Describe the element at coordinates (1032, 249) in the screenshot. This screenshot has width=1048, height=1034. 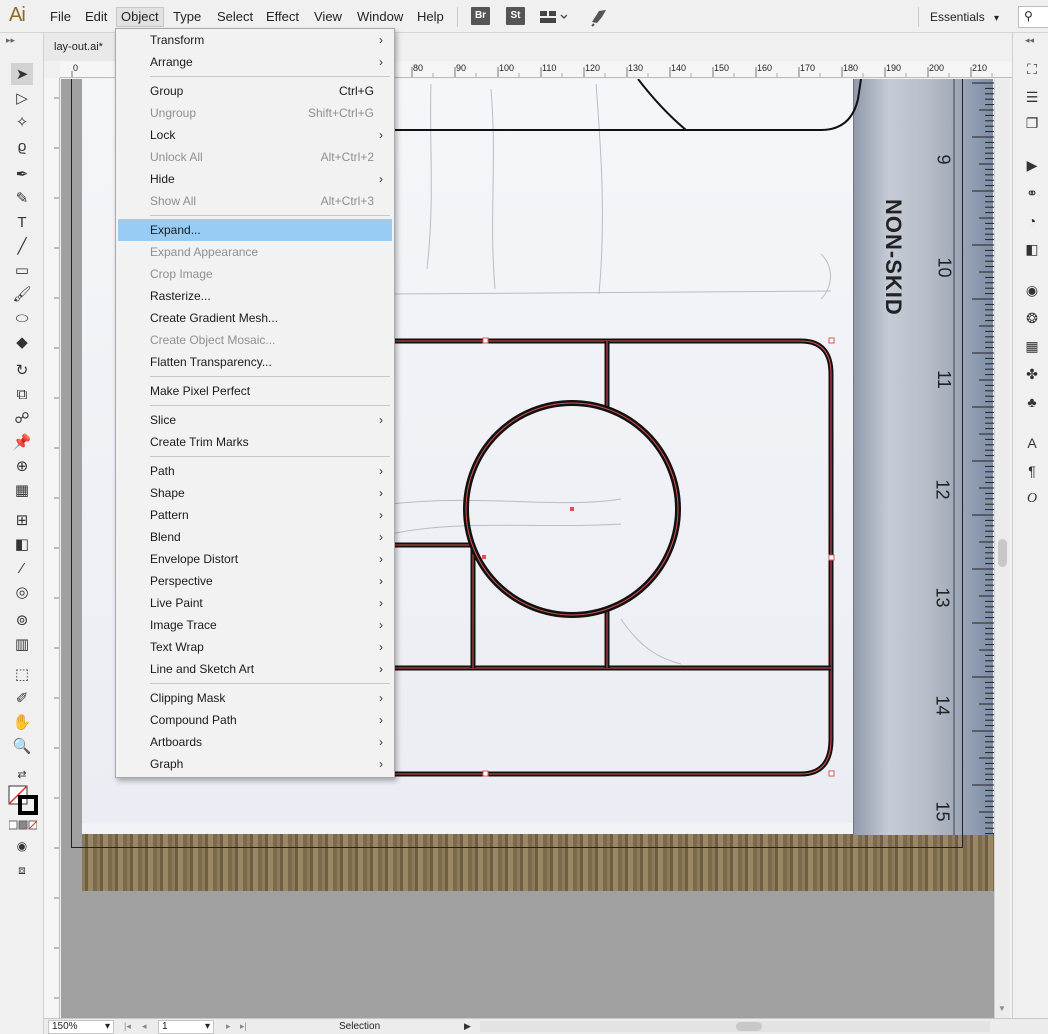
I see `gradient-panel-icon: ◧` at that location.